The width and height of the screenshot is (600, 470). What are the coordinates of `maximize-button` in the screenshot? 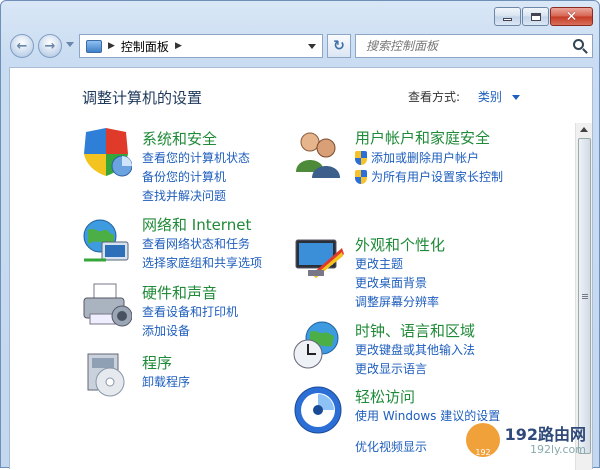 It's located at (535, 16).